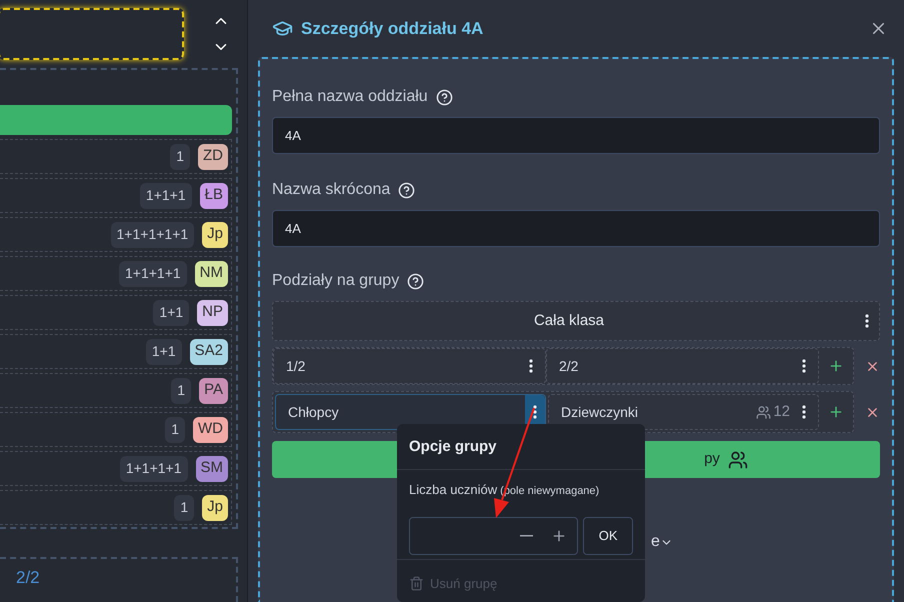  What do you see at coordinates (521, 447) in the screenshot?
I see `popover-title: Opcje grupy` at bounding box center [521, 447].